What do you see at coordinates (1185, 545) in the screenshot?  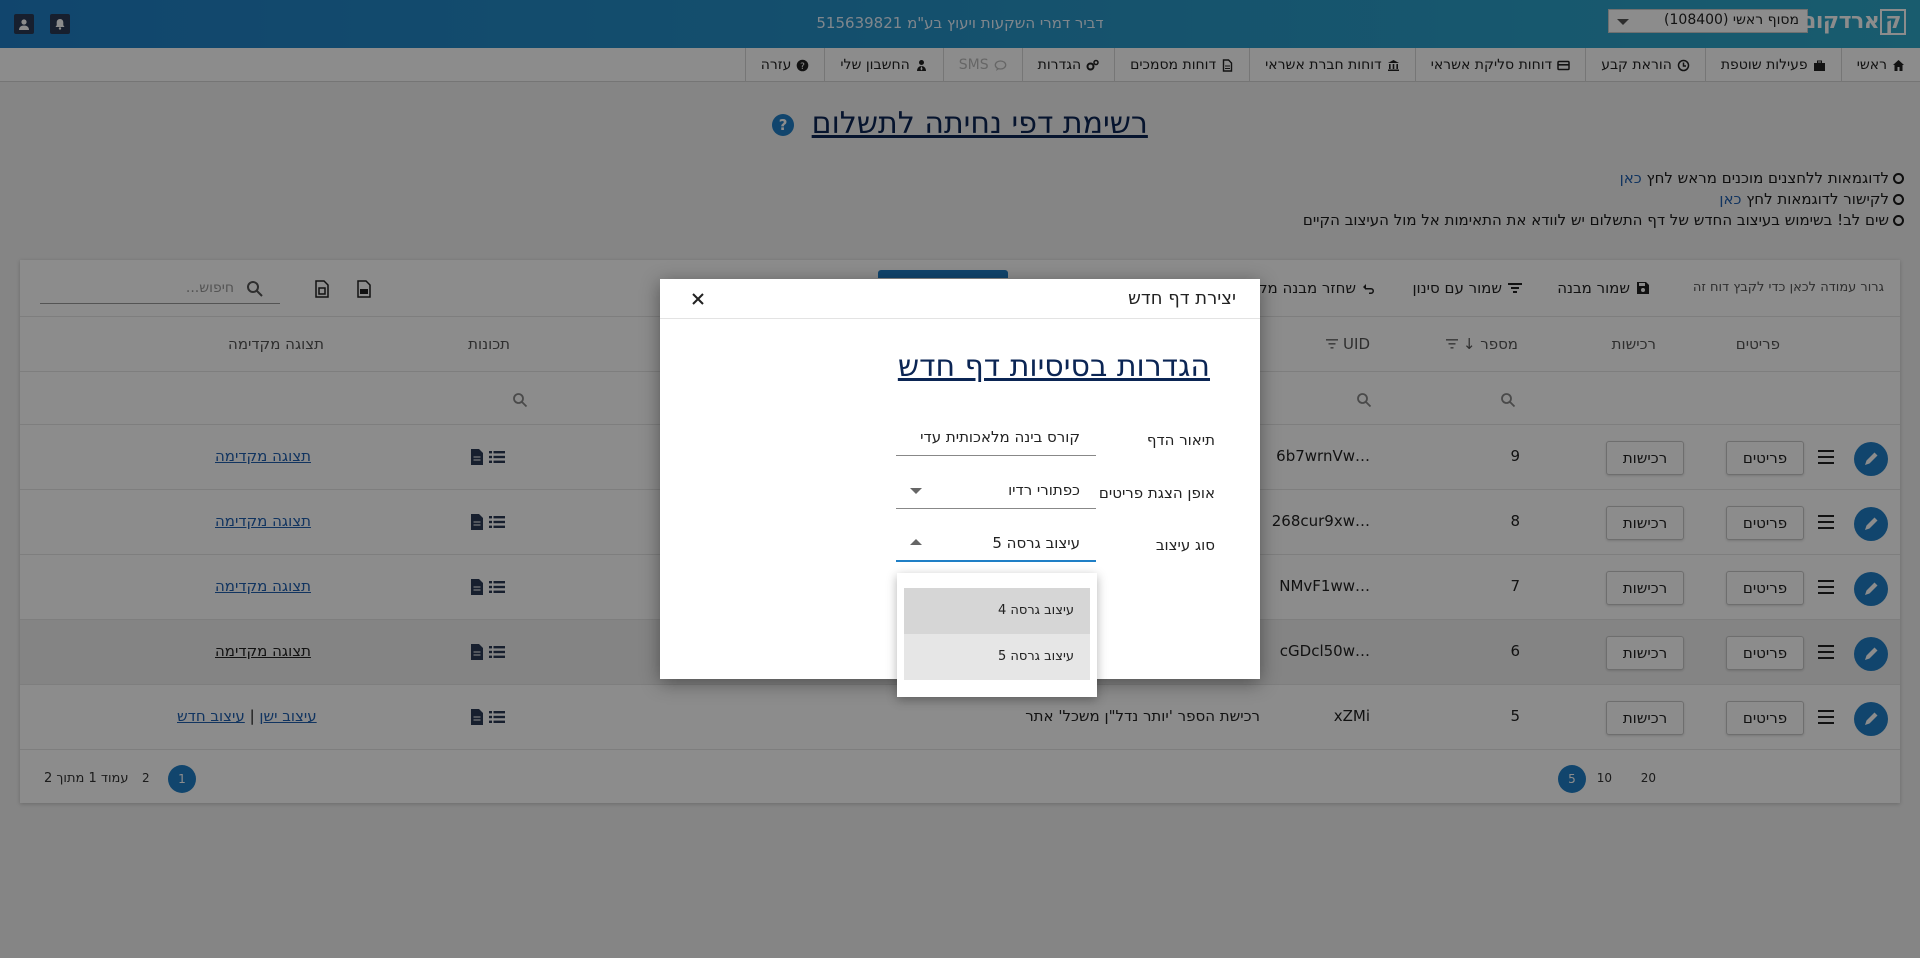 I see `design-type-label: סוג עיצוב` at bounding box center [1185, 545].